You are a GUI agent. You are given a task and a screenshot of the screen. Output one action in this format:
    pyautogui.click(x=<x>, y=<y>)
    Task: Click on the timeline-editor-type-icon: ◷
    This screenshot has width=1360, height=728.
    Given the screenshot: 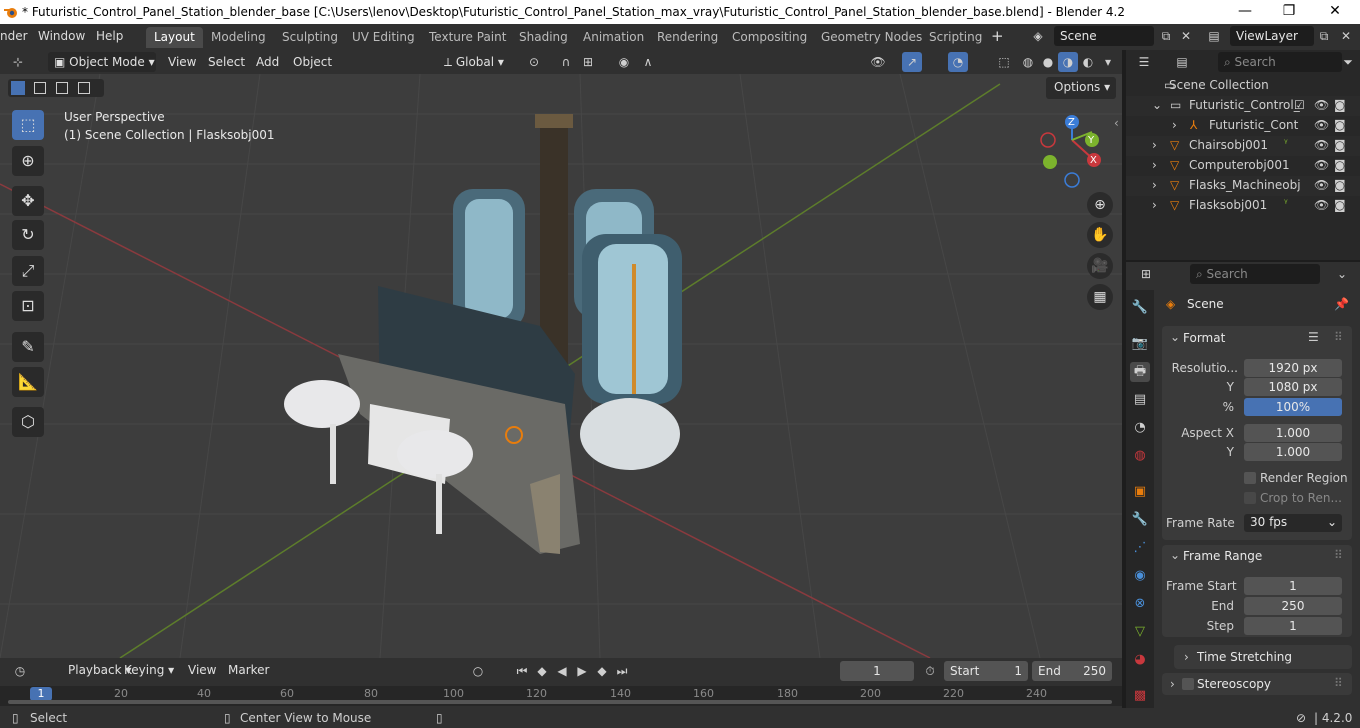 What is the action you would take?
    pyautogui.click(x=20, y=671)
    